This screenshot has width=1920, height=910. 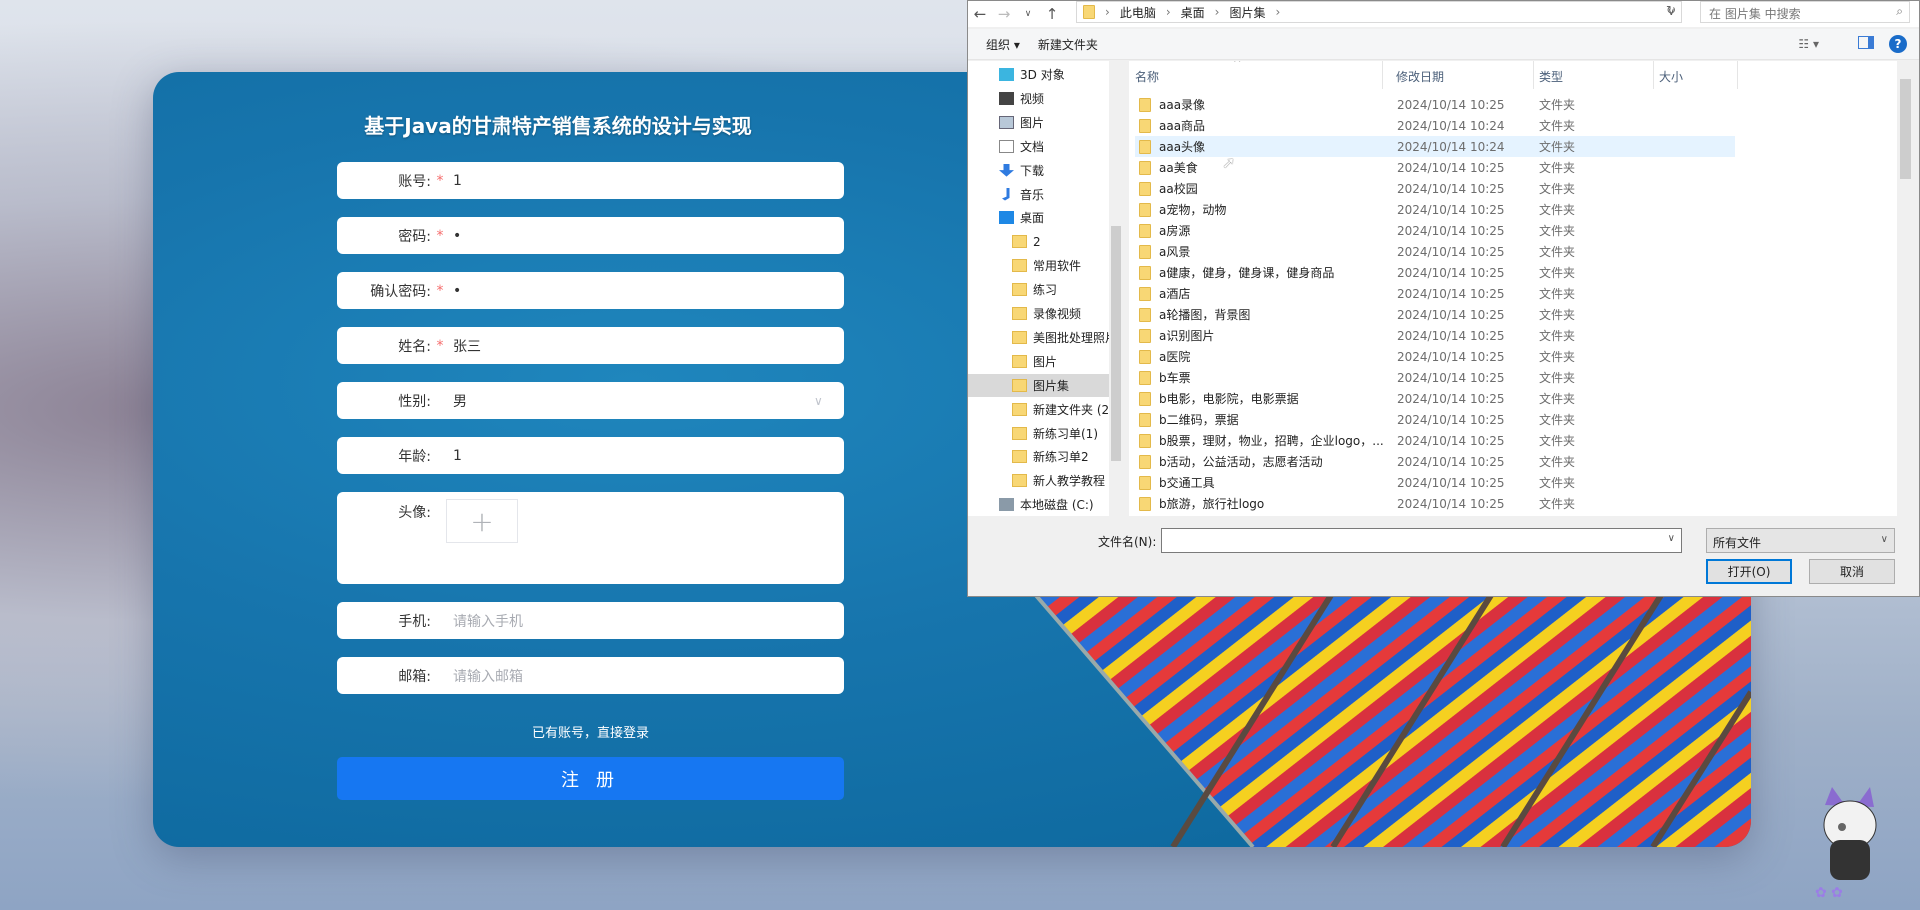 What do you see at coordinates (1379, 12) in the screenshot?
I see `breadcrumb: › 此电脑 › 桌面 › 图片集 › ∨` at bounding box center [1379, 12].